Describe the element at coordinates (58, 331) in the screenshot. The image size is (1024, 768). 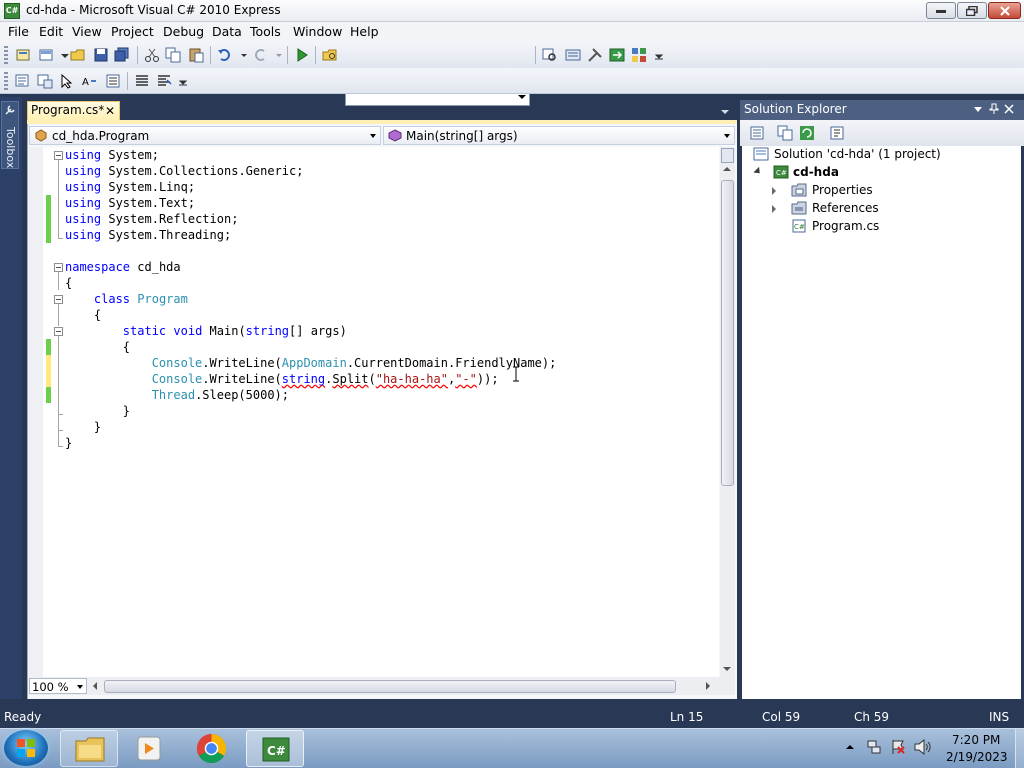
I see `collapse-method-icon` at that location.